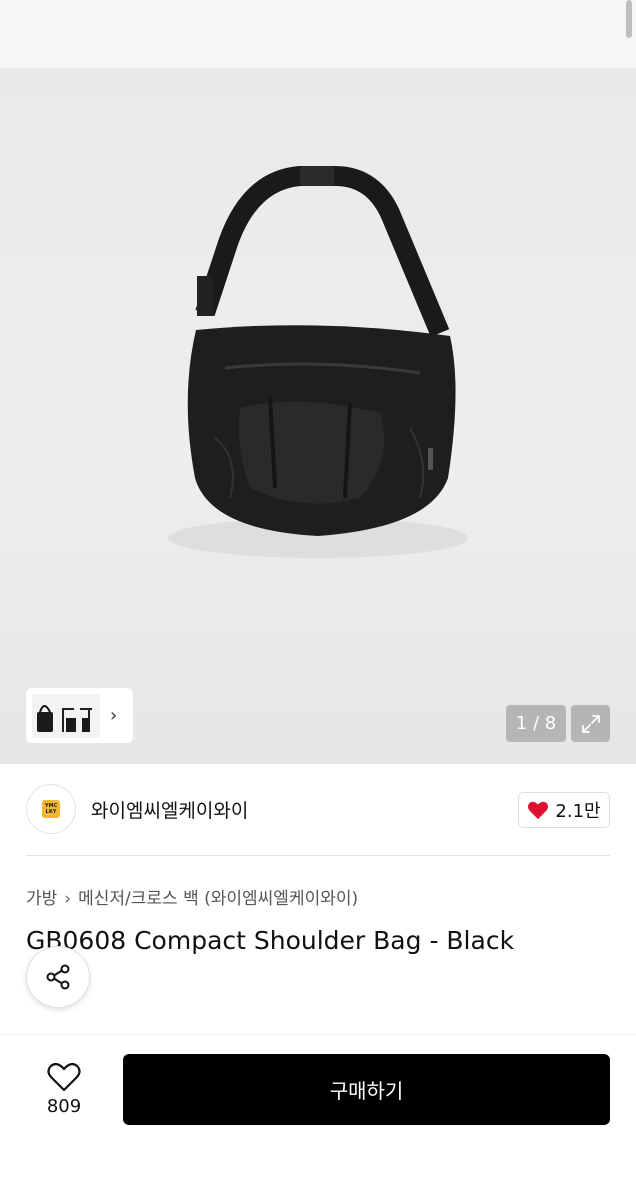  What do you see at coordinates (270, 940) in the screenshot?
I see `product-title: GB0608 Compact Shoulder Bag - Black` at bounding box center [270, 940].